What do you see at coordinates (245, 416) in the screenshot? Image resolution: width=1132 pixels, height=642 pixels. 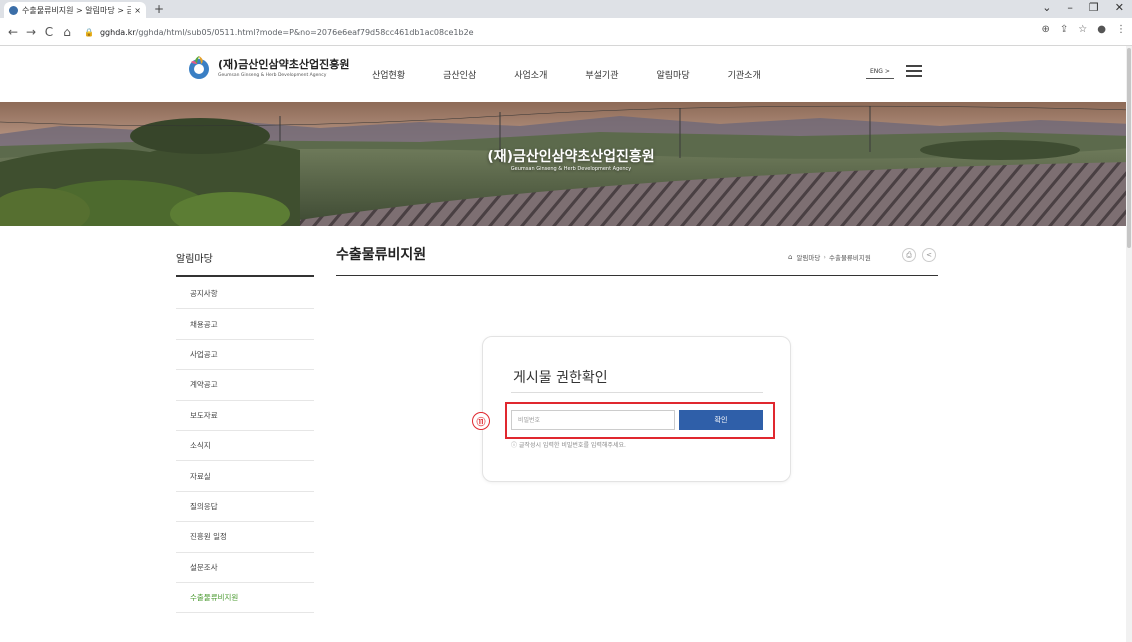 I see `sidebar-item-press: 보도자료` at bounding box center [245, 416].